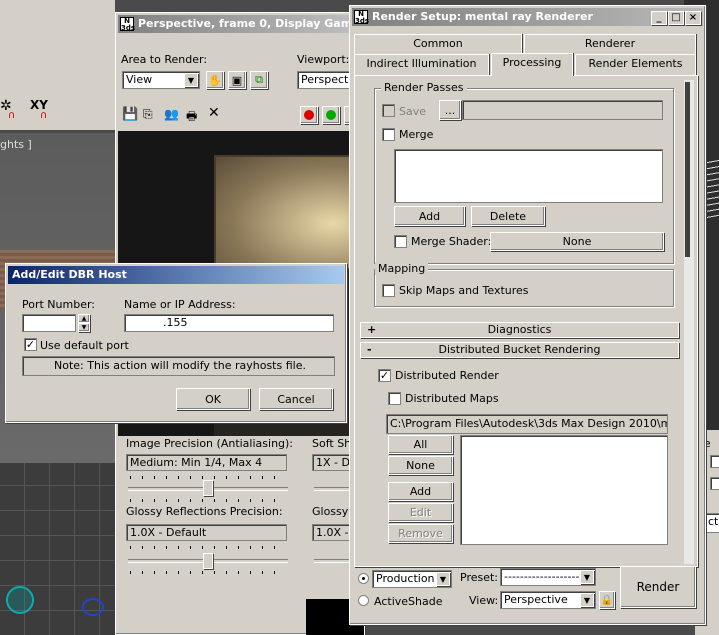  Describe the element at coordinates (413, 111) in the screenshot. I see `save-label: Save` at that location.